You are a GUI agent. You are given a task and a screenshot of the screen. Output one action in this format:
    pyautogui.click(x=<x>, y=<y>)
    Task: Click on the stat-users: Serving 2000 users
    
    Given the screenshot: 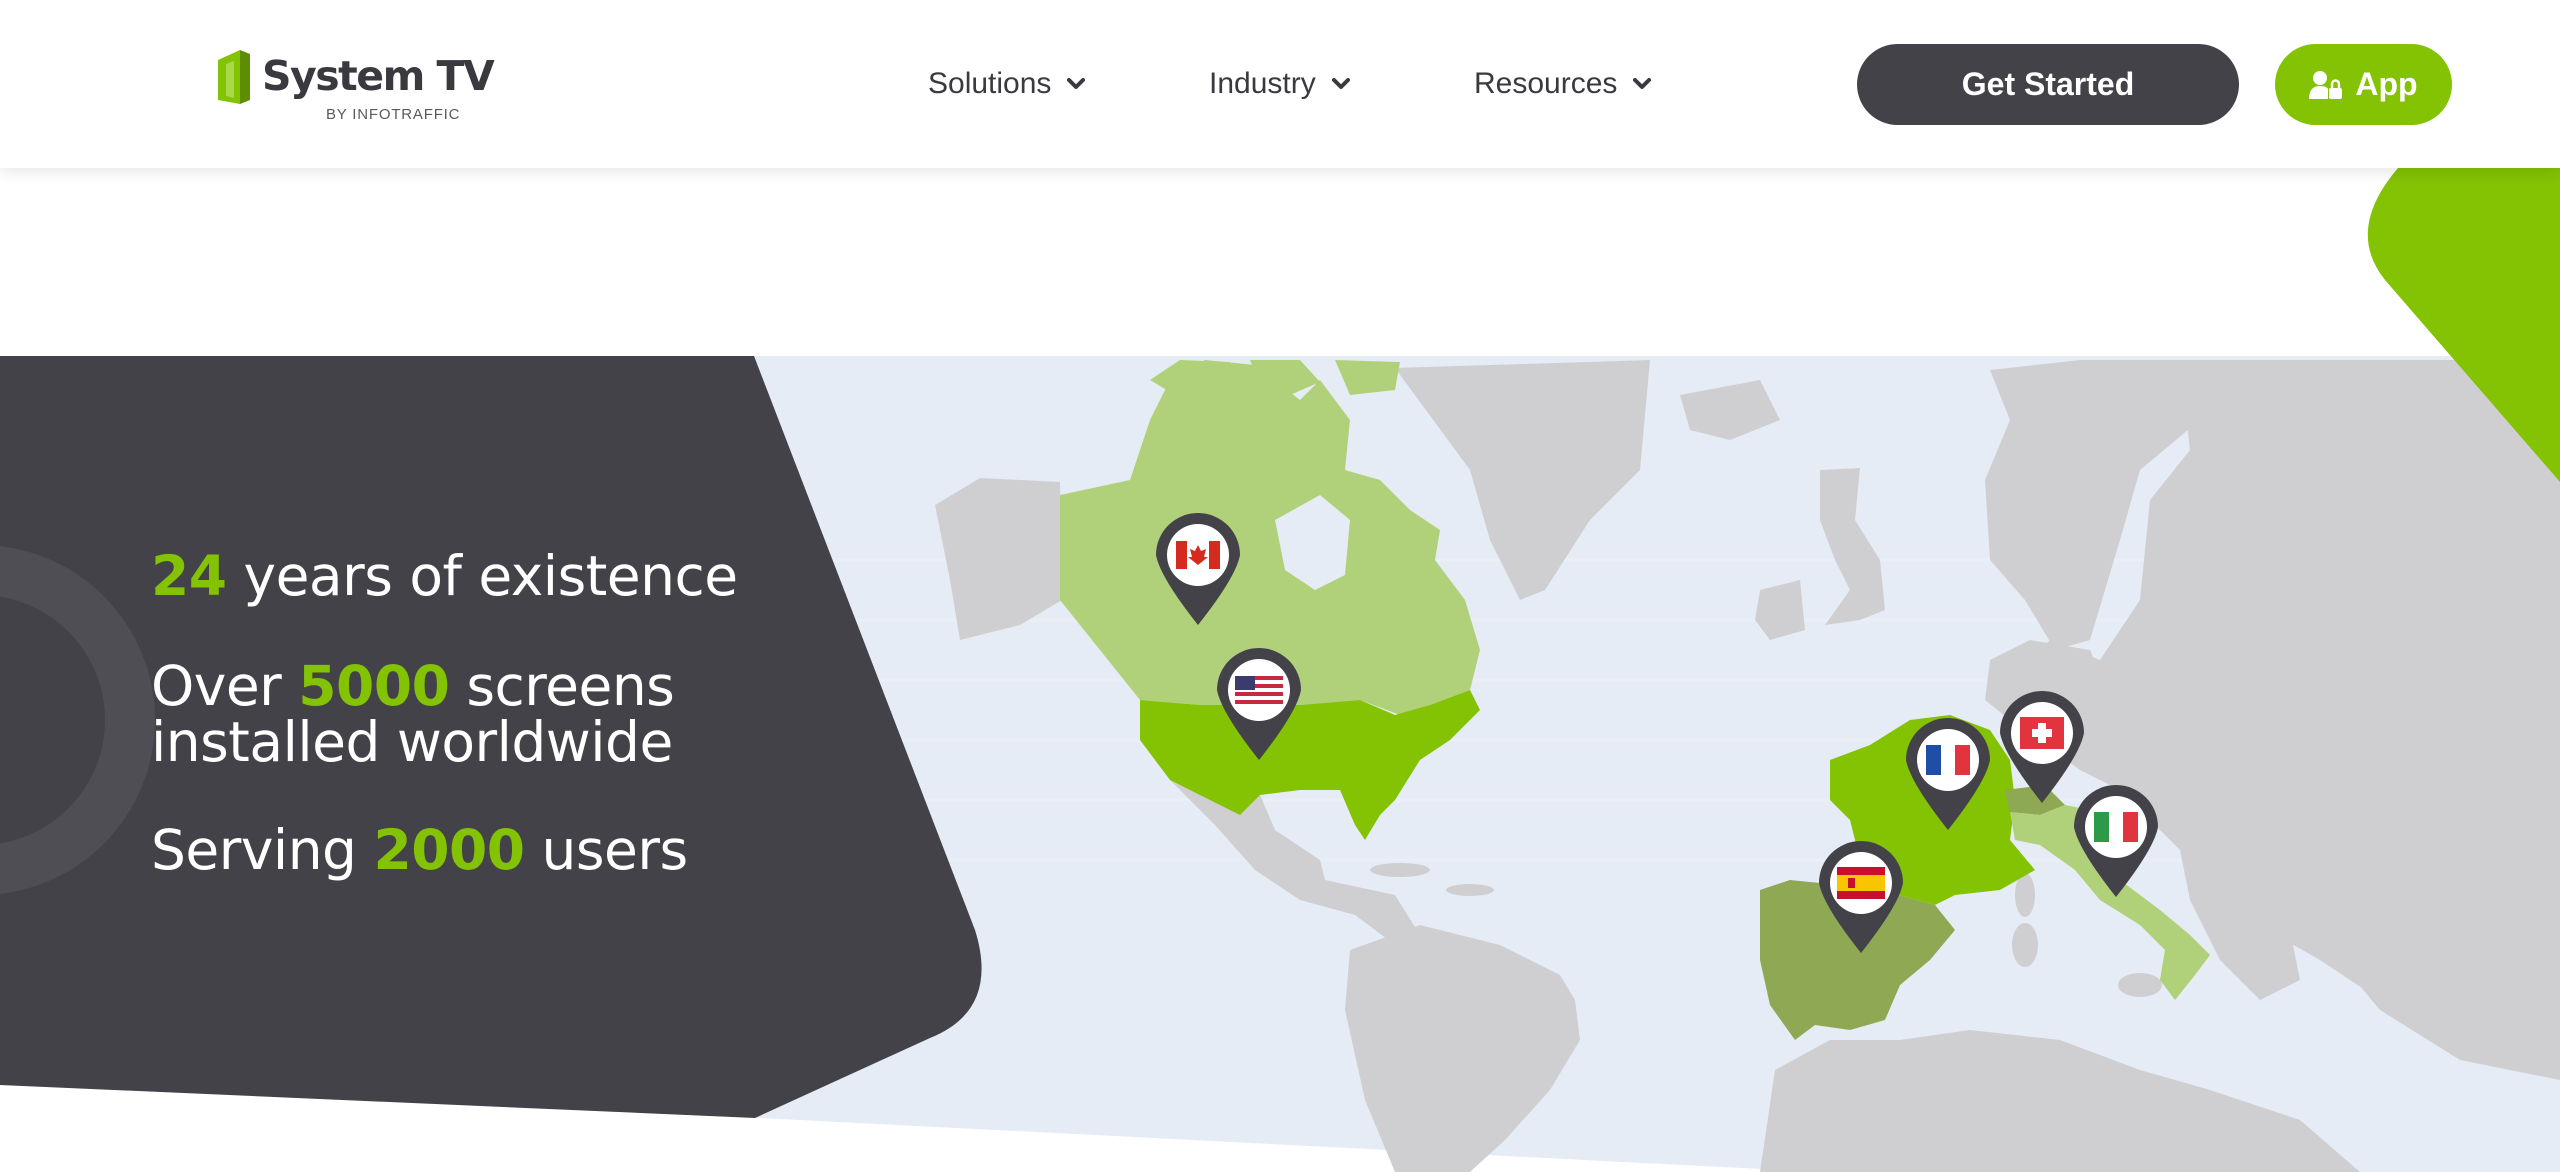 What is the action you would take?
    pyautogui.click(x=419, y=850)
    